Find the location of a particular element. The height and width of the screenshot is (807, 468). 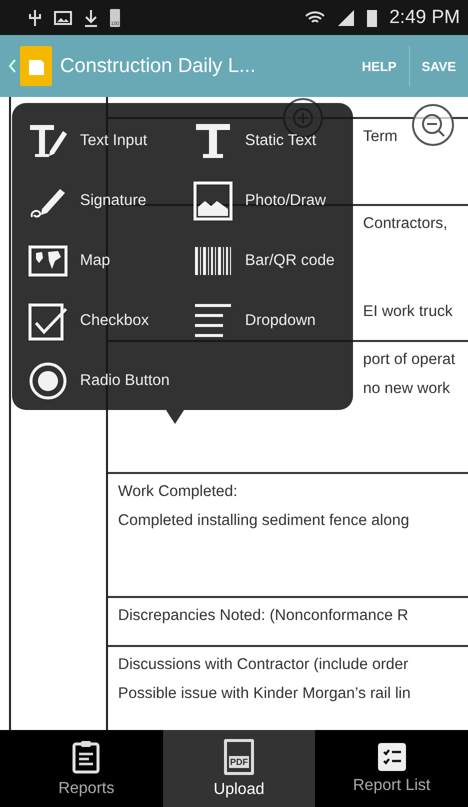

checklist-icon is located at coordinates (392, 756).